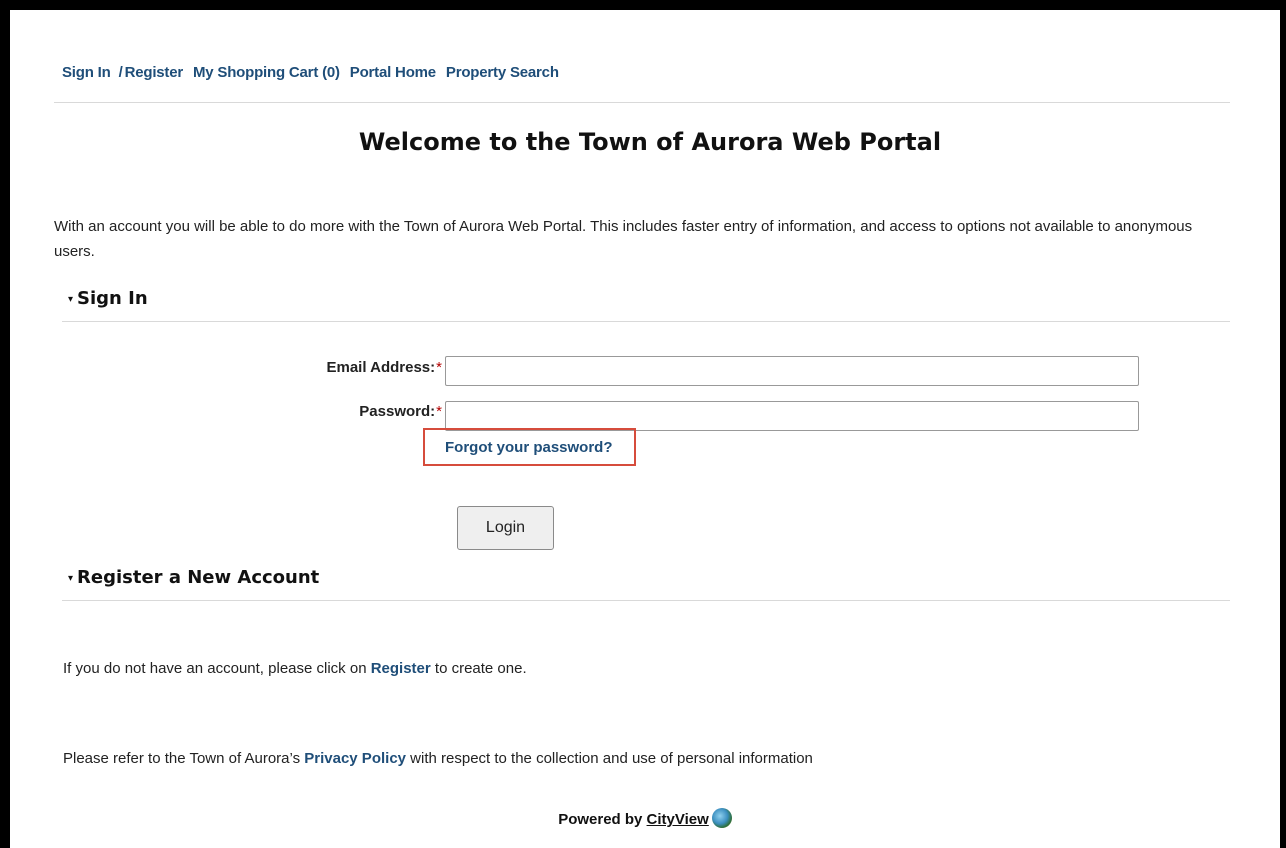 Image resolution: width=1286 pixels, height=848 pixels. I want to click on powered-by-text: Powered by, so click(602, 819).